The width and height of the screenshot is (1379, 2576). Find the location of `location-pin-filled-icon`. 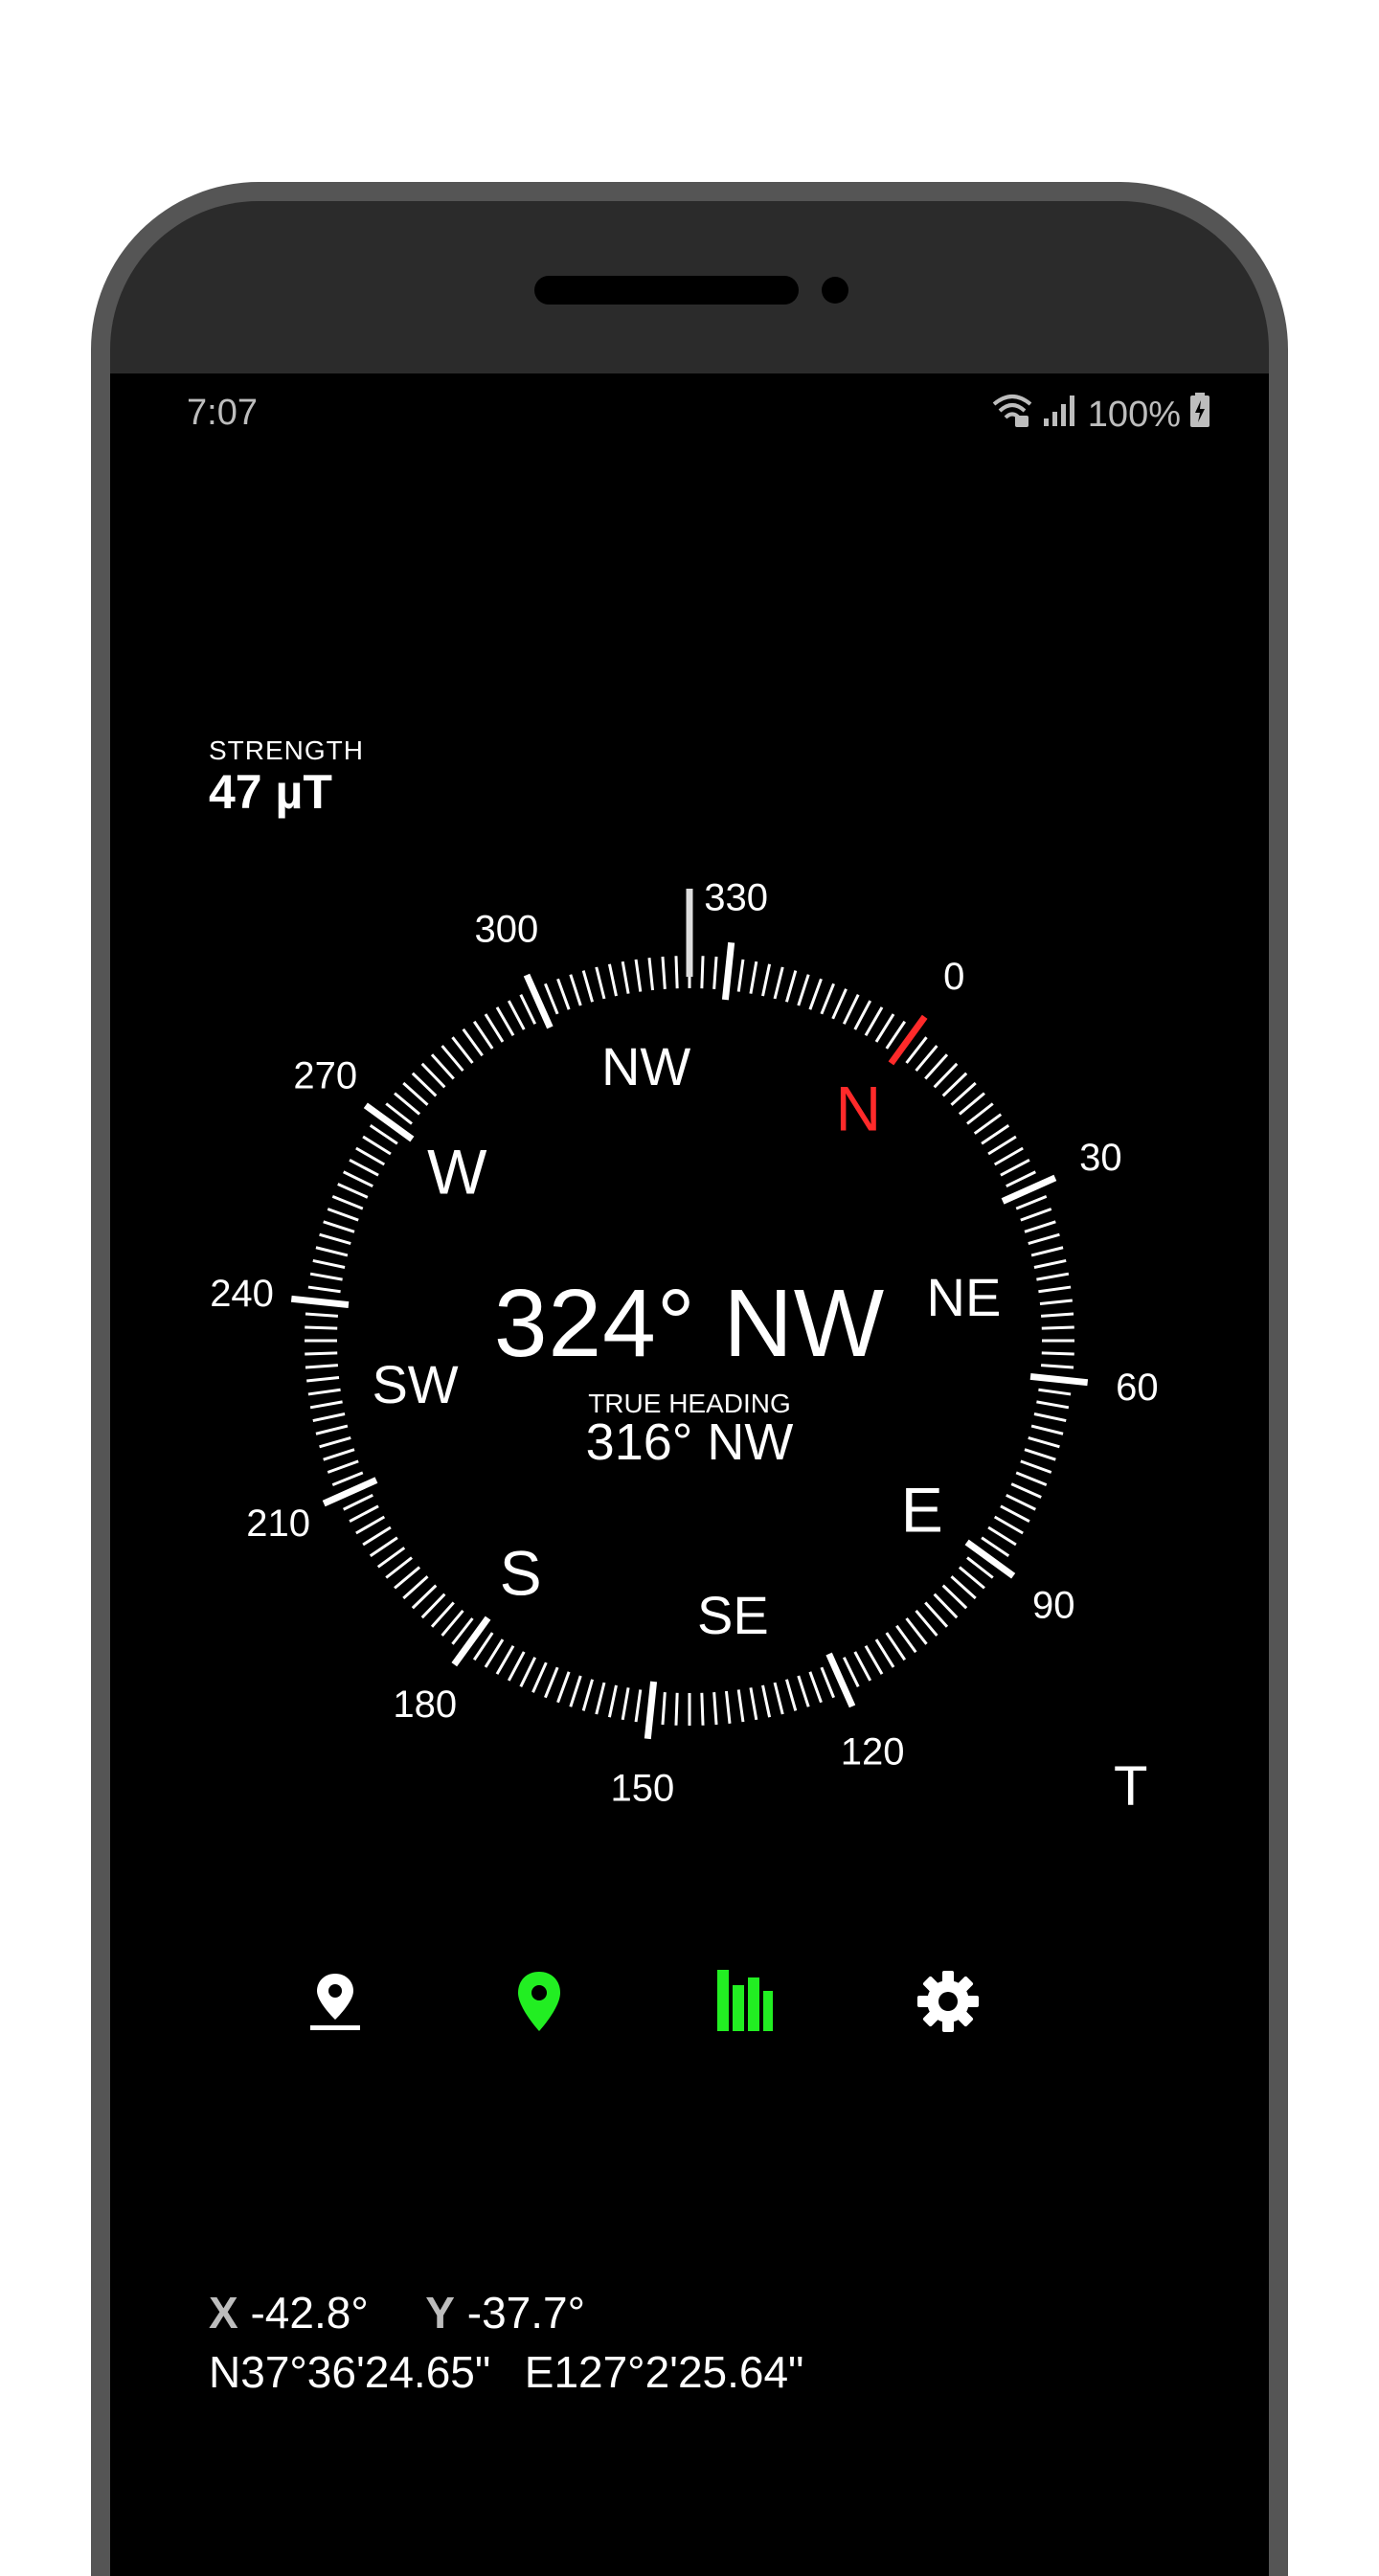

location-pin-filled-icon is located at coordinates (539, 2001).